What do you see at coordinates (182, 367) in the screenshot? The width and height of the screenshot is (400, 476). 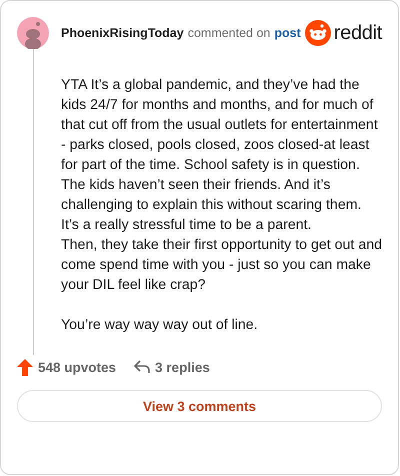 I see `reply-count: 3 replies` at bounding box center [182, 367].